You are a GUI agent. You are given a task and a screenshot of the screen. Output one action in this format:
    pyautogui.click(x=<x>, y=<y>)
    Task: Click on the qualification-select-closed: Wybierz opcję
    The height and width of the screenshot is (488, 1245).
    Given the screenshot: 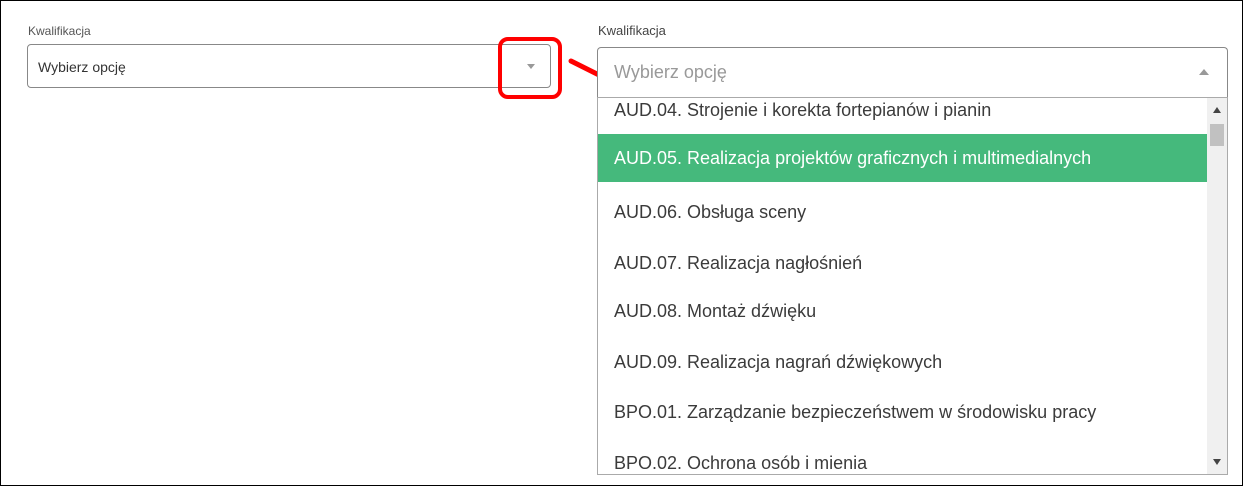 What is the action you would take?
    pyautogui.click(x=289, y=66)
    